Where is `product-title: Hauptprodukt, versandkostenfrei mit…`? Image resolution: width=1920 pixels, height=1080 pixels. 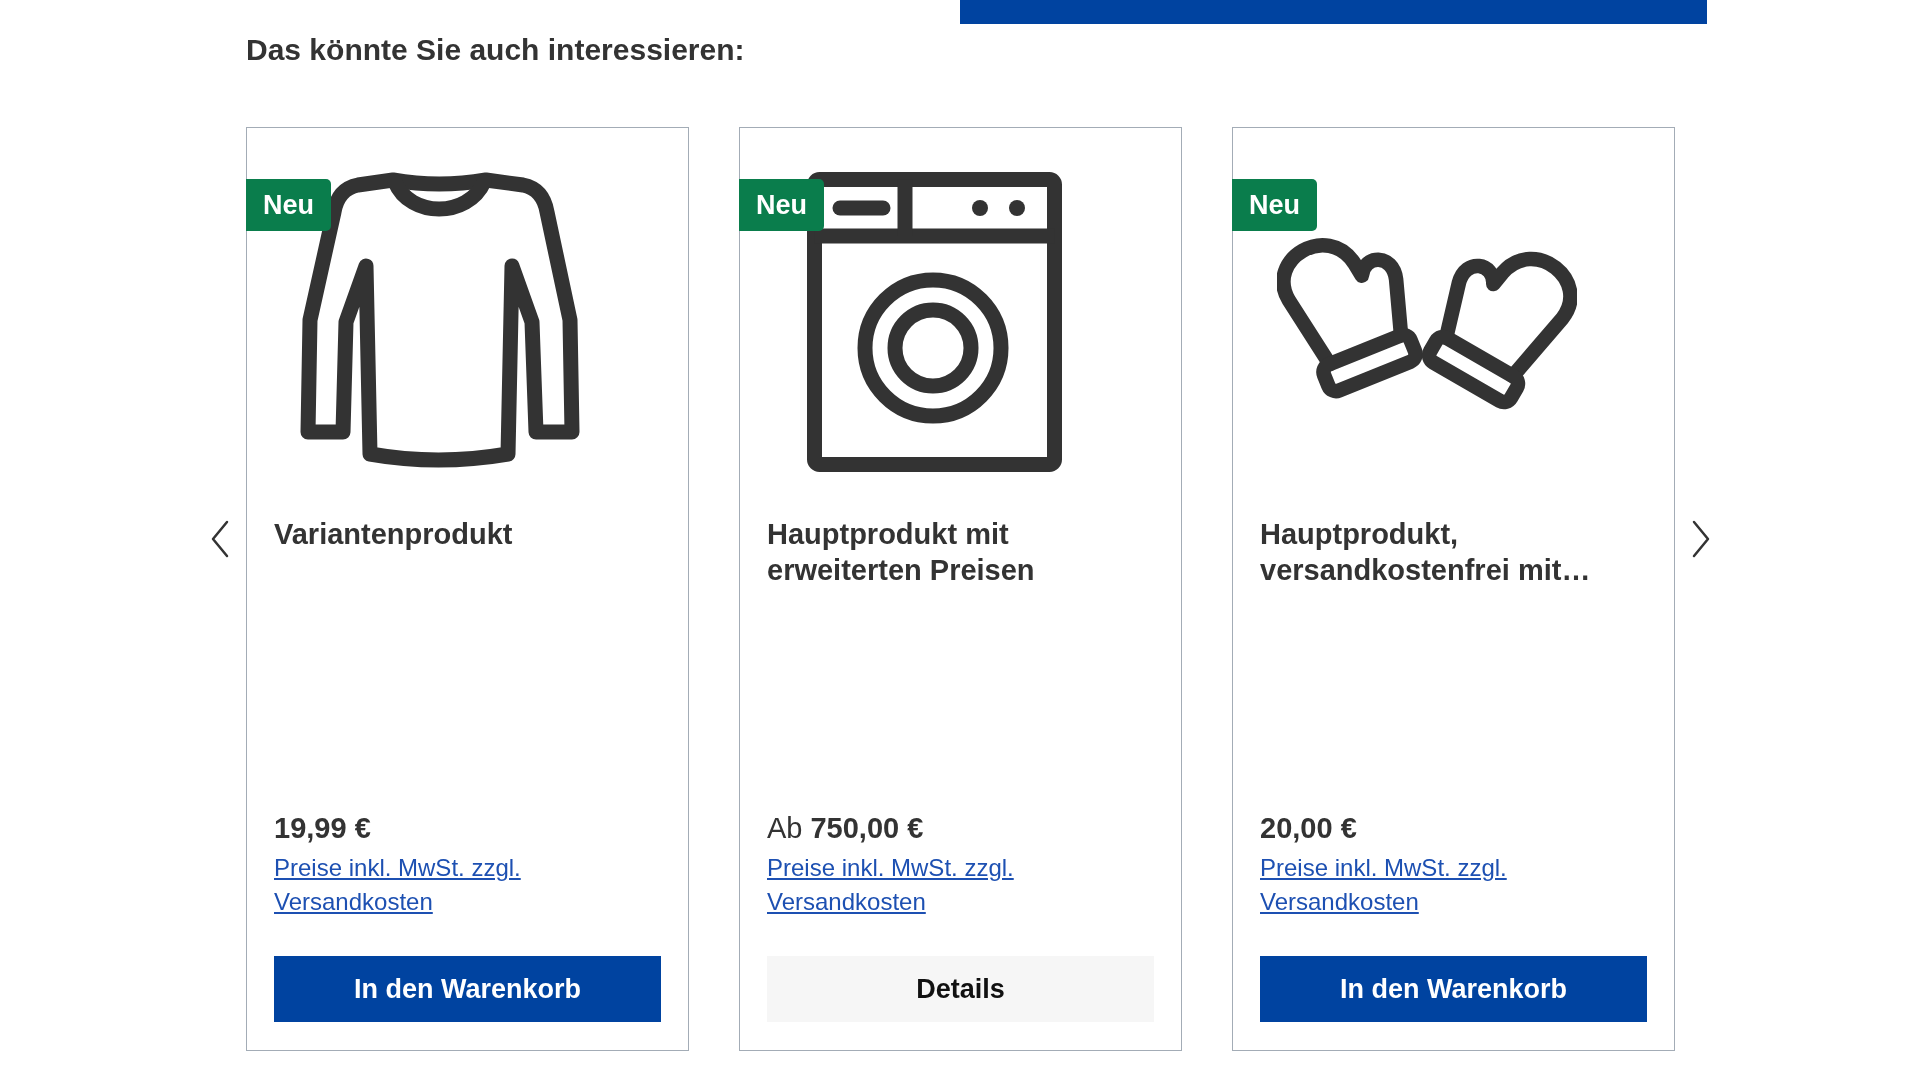
product-title: Hauptprodukt, versandkostenfrei mit… is located at coordinates (1426, 552).